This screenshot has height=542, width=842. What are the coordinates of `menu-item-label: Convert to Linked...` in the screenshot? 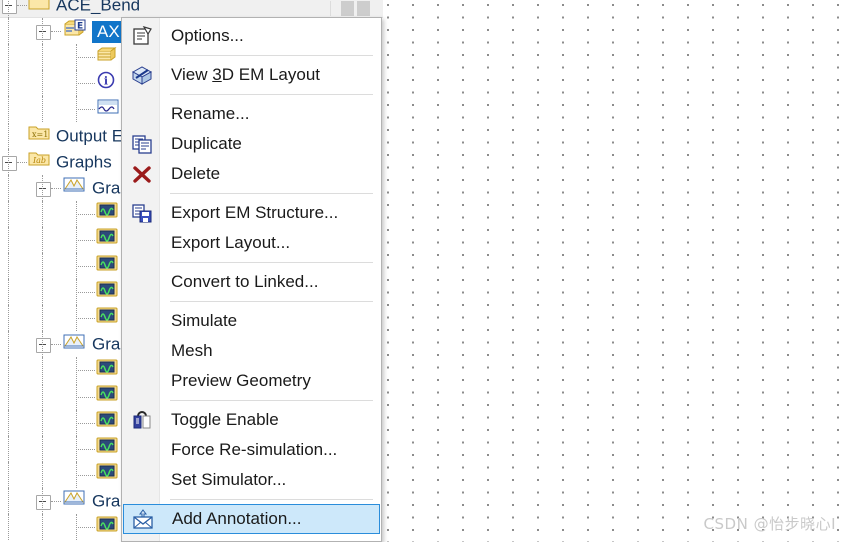 It's located at (245, 281).